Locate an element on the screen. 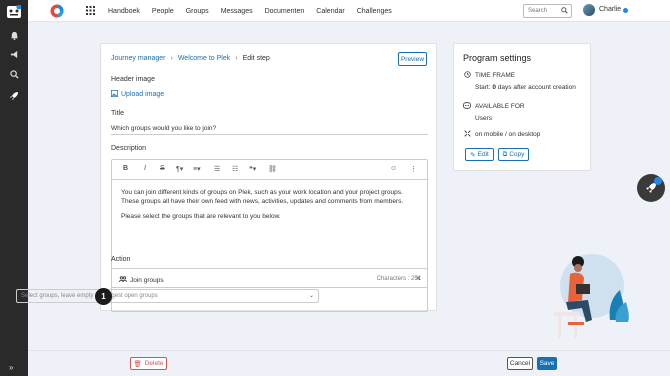  chevron-down-icon: ⌄ is located at coordinates (311, 296).